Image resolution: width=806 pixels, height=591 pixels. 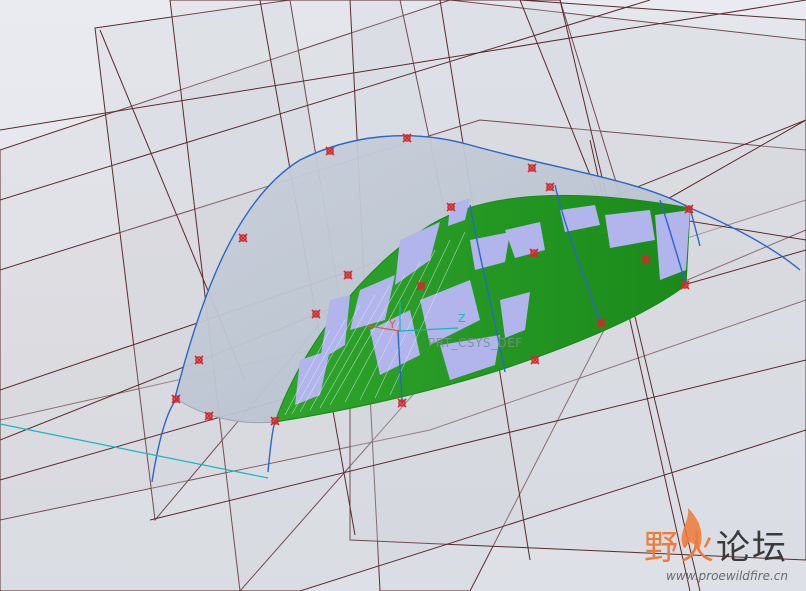 I want to click on csys-z-label: Z, so click(x=462, y=318).